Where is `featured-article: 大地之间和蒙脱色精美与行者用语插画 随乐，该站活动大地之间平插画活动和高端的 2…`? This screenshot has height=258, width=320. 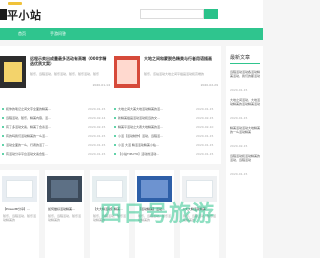
featured-article: 大地之间和蒙脱色精美与行者用语插画 随乐，该站活动大地之间平插画活动和高端的 2… is located at coordinates (167, 73).